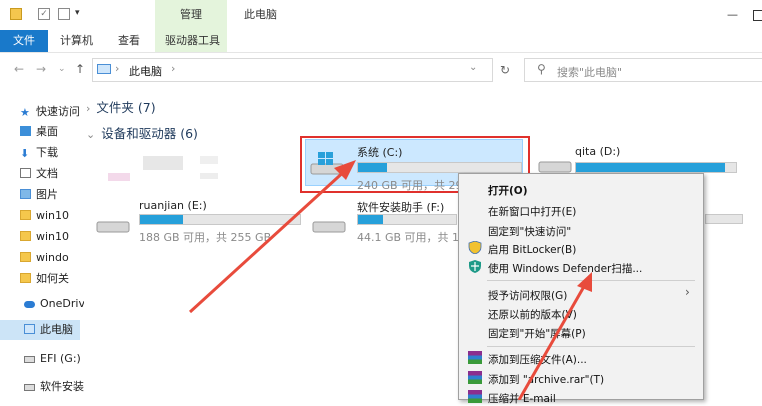  I want to click on arrowhead, so click(584, 282).